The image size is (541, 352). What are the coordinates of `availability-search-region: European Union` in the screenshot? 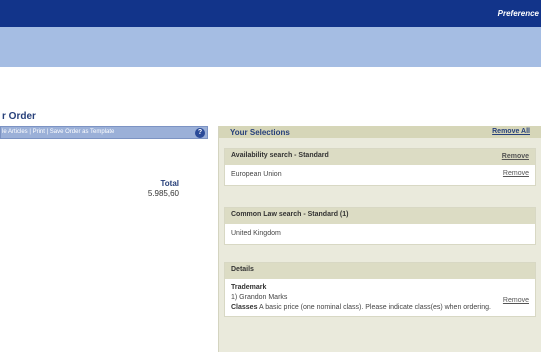 It's located at (256, 174).